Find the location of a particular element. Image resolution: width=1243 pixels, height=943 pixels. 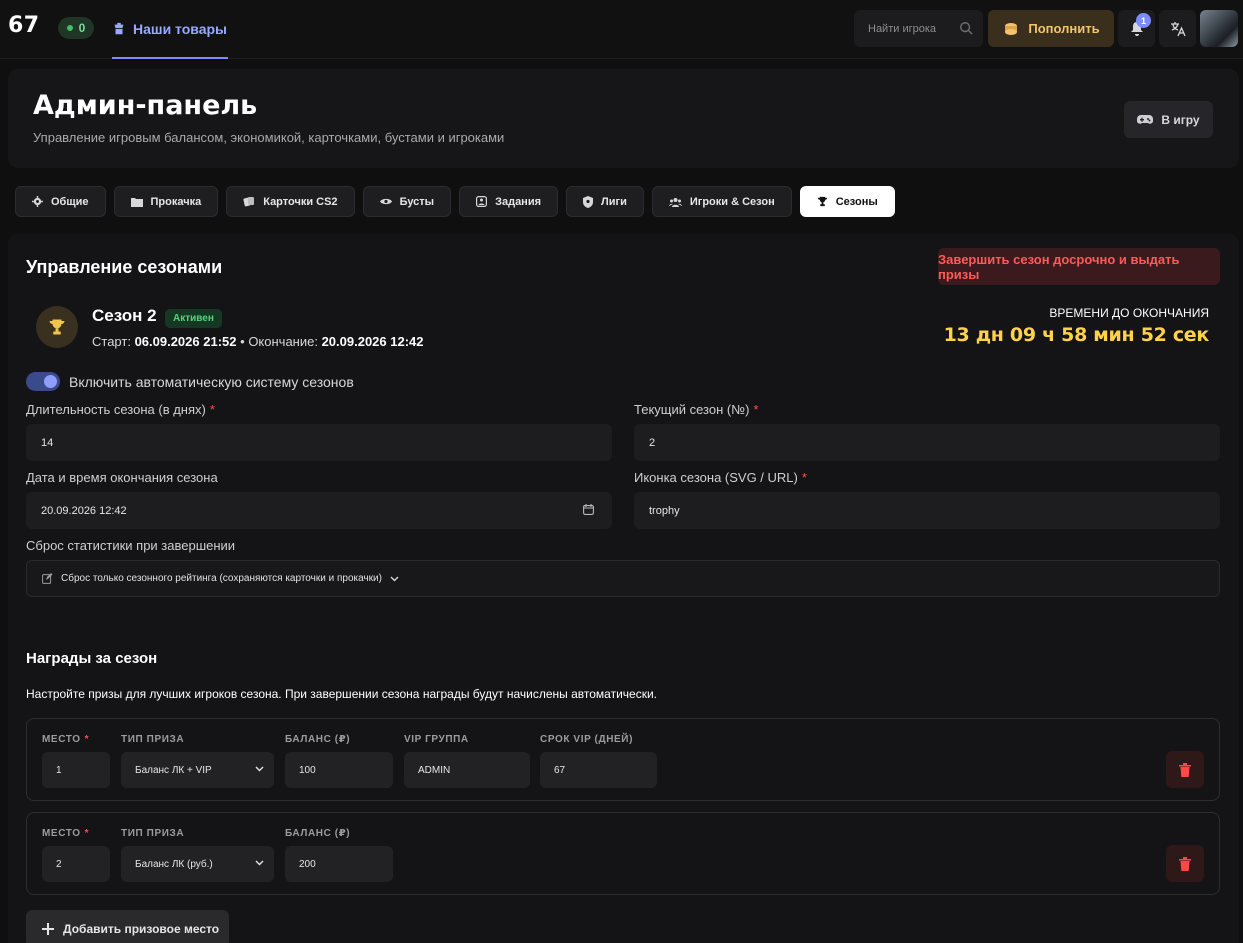

topup-button: Пополнить is located at coordinates (1051, 28).